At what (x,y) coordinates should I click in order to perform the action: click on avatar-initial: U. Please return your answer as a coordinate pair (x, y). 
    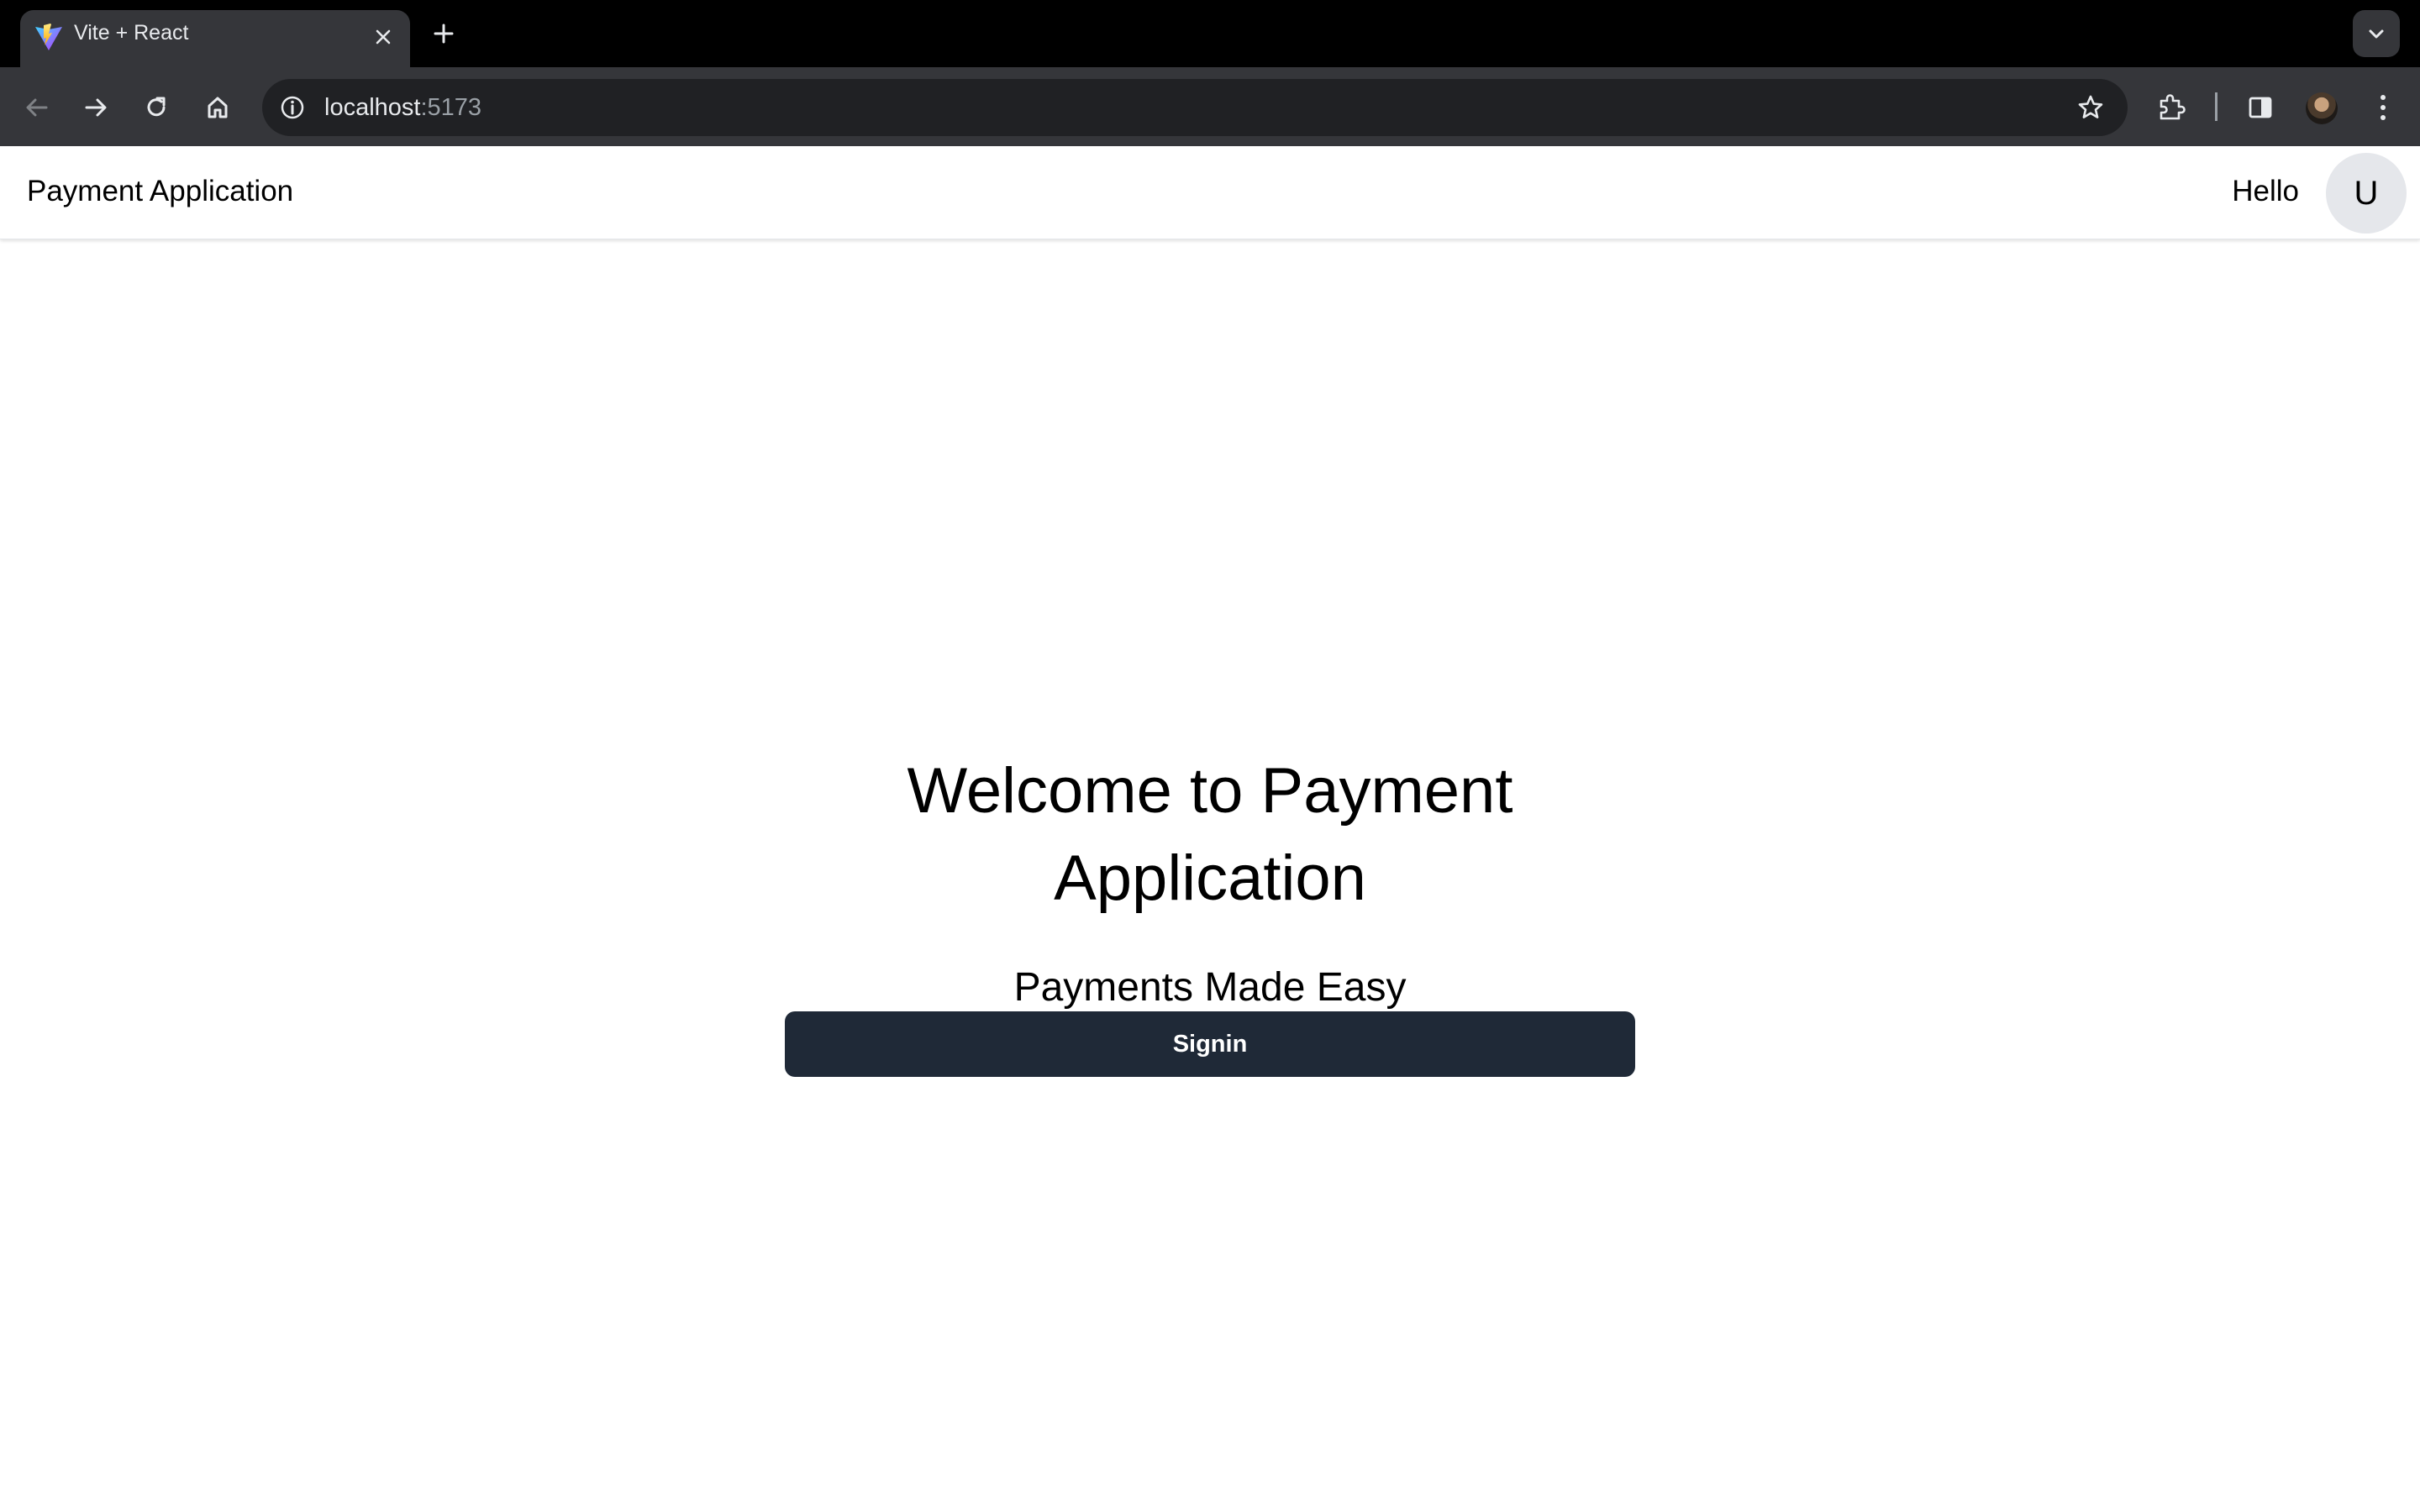
    Looking at the image, I should click on (2366, 193).